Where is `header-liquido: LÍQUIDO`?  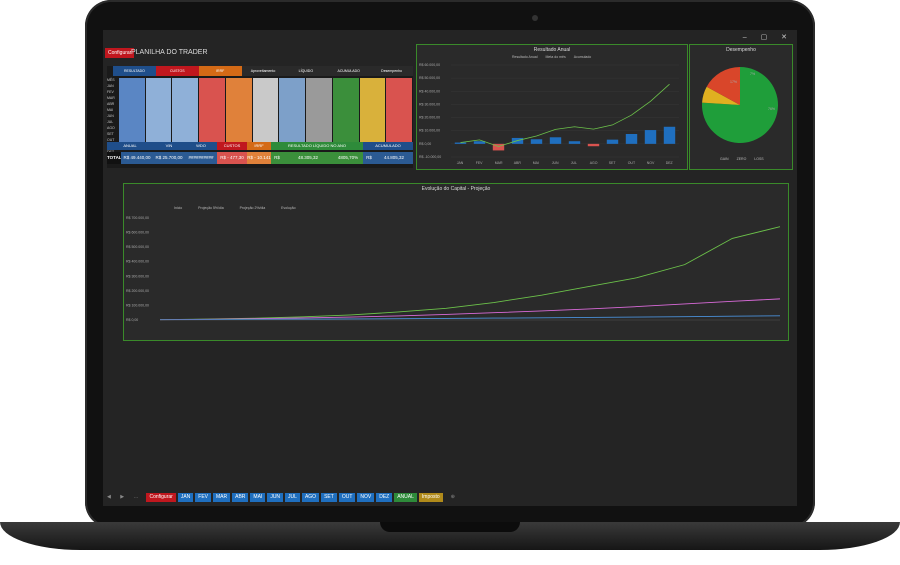
header-liquido: LÍQUIDO is located at coordinates (306, 71).